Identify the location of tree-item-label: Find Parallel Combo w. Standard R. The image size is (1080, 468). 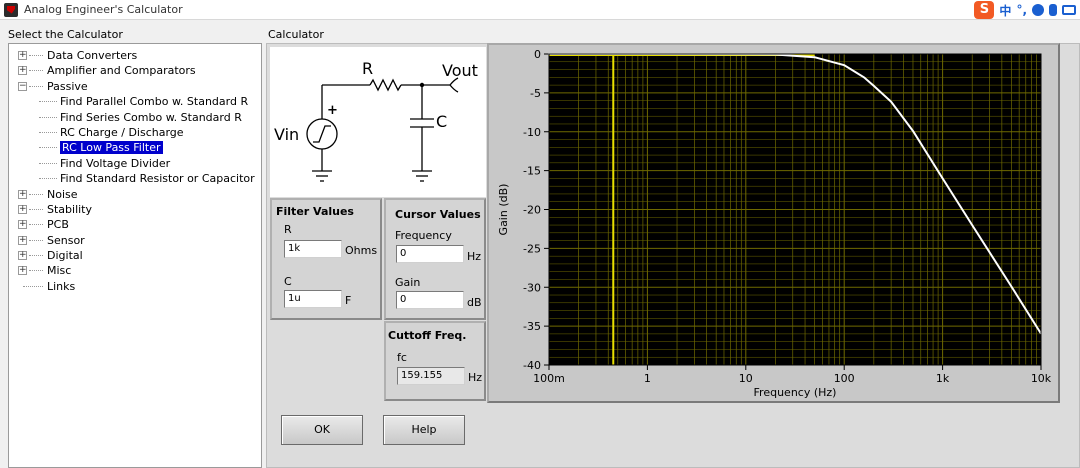
(154, 102).